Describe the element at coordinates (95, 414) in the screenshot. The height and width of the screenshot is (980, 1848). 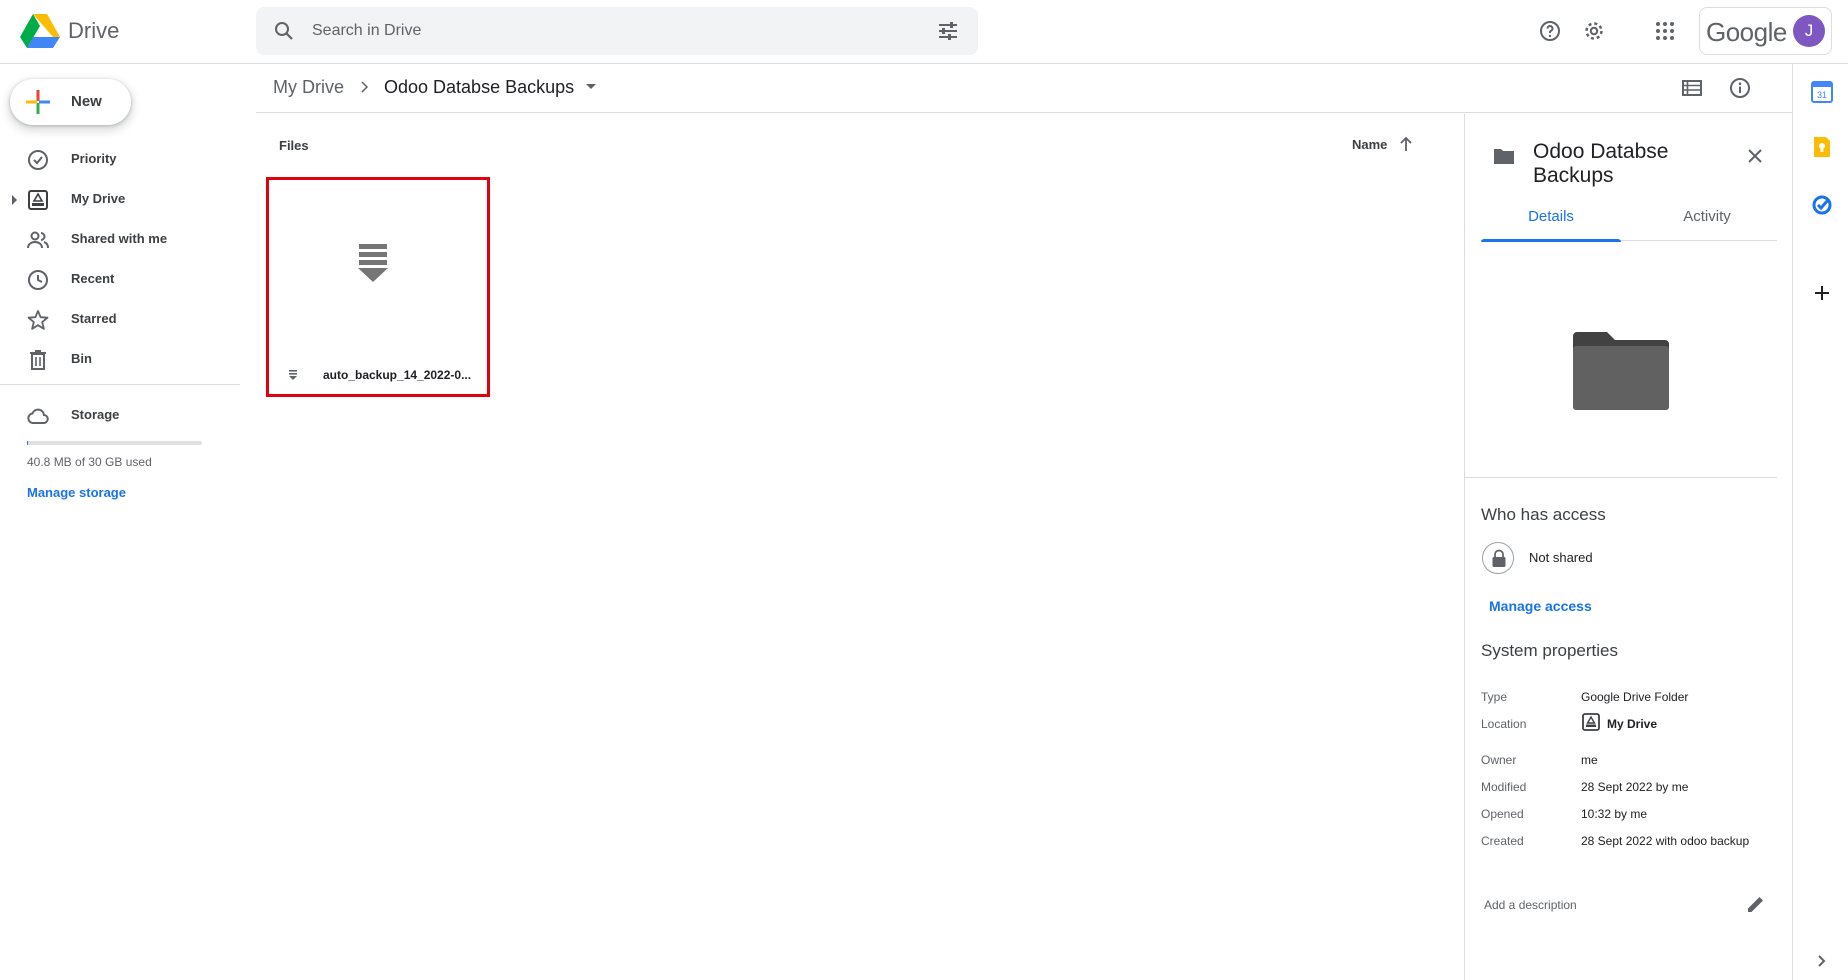
I see `storage-label: Storage` at that location.